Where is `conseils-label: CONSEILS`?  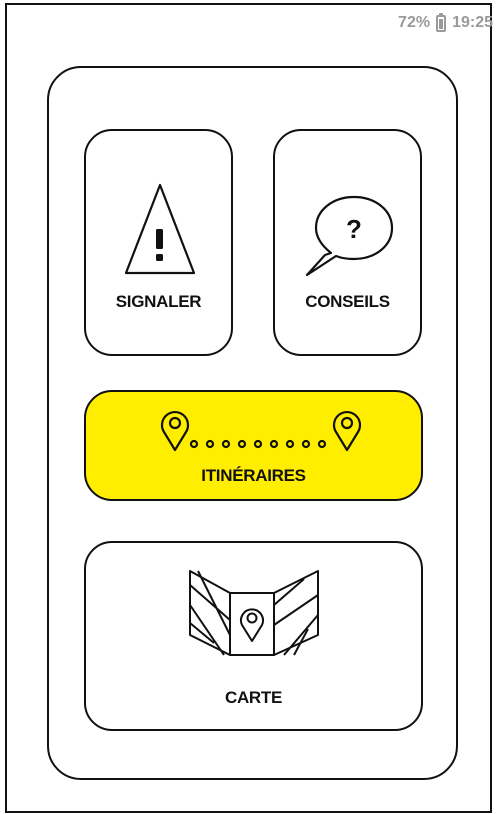
conseils-label: CONSEILS is located at coordinates (347, 301).